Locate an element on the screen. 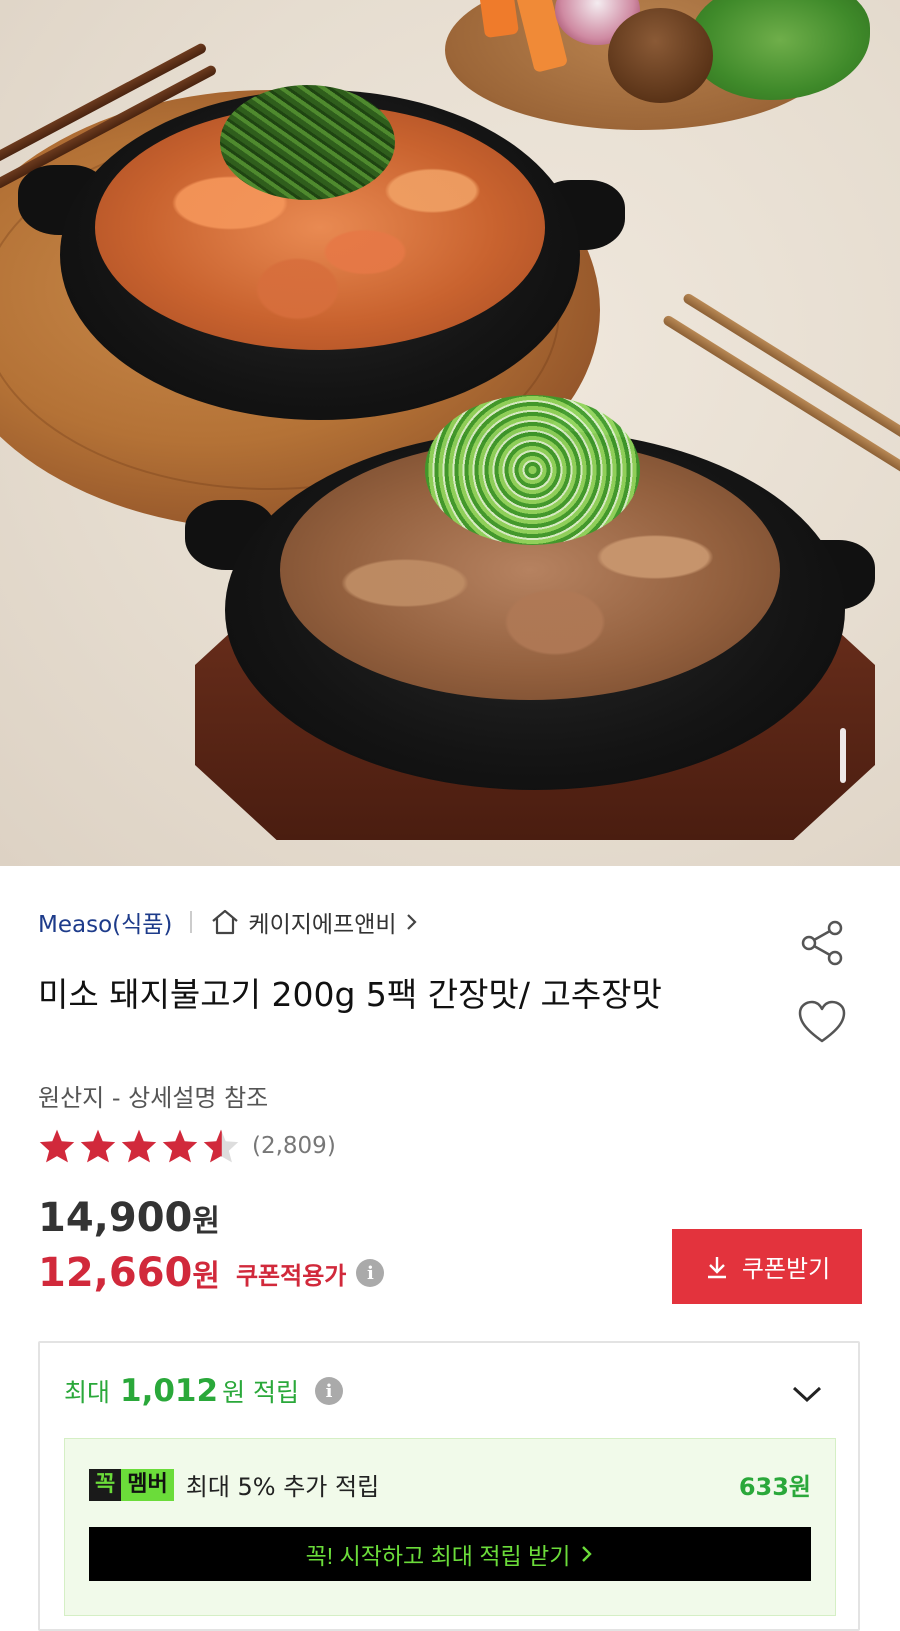 The height and width of the screenshot is (1631, 900). reward-amount: 1,012 is located at coordinates (169, 1391).